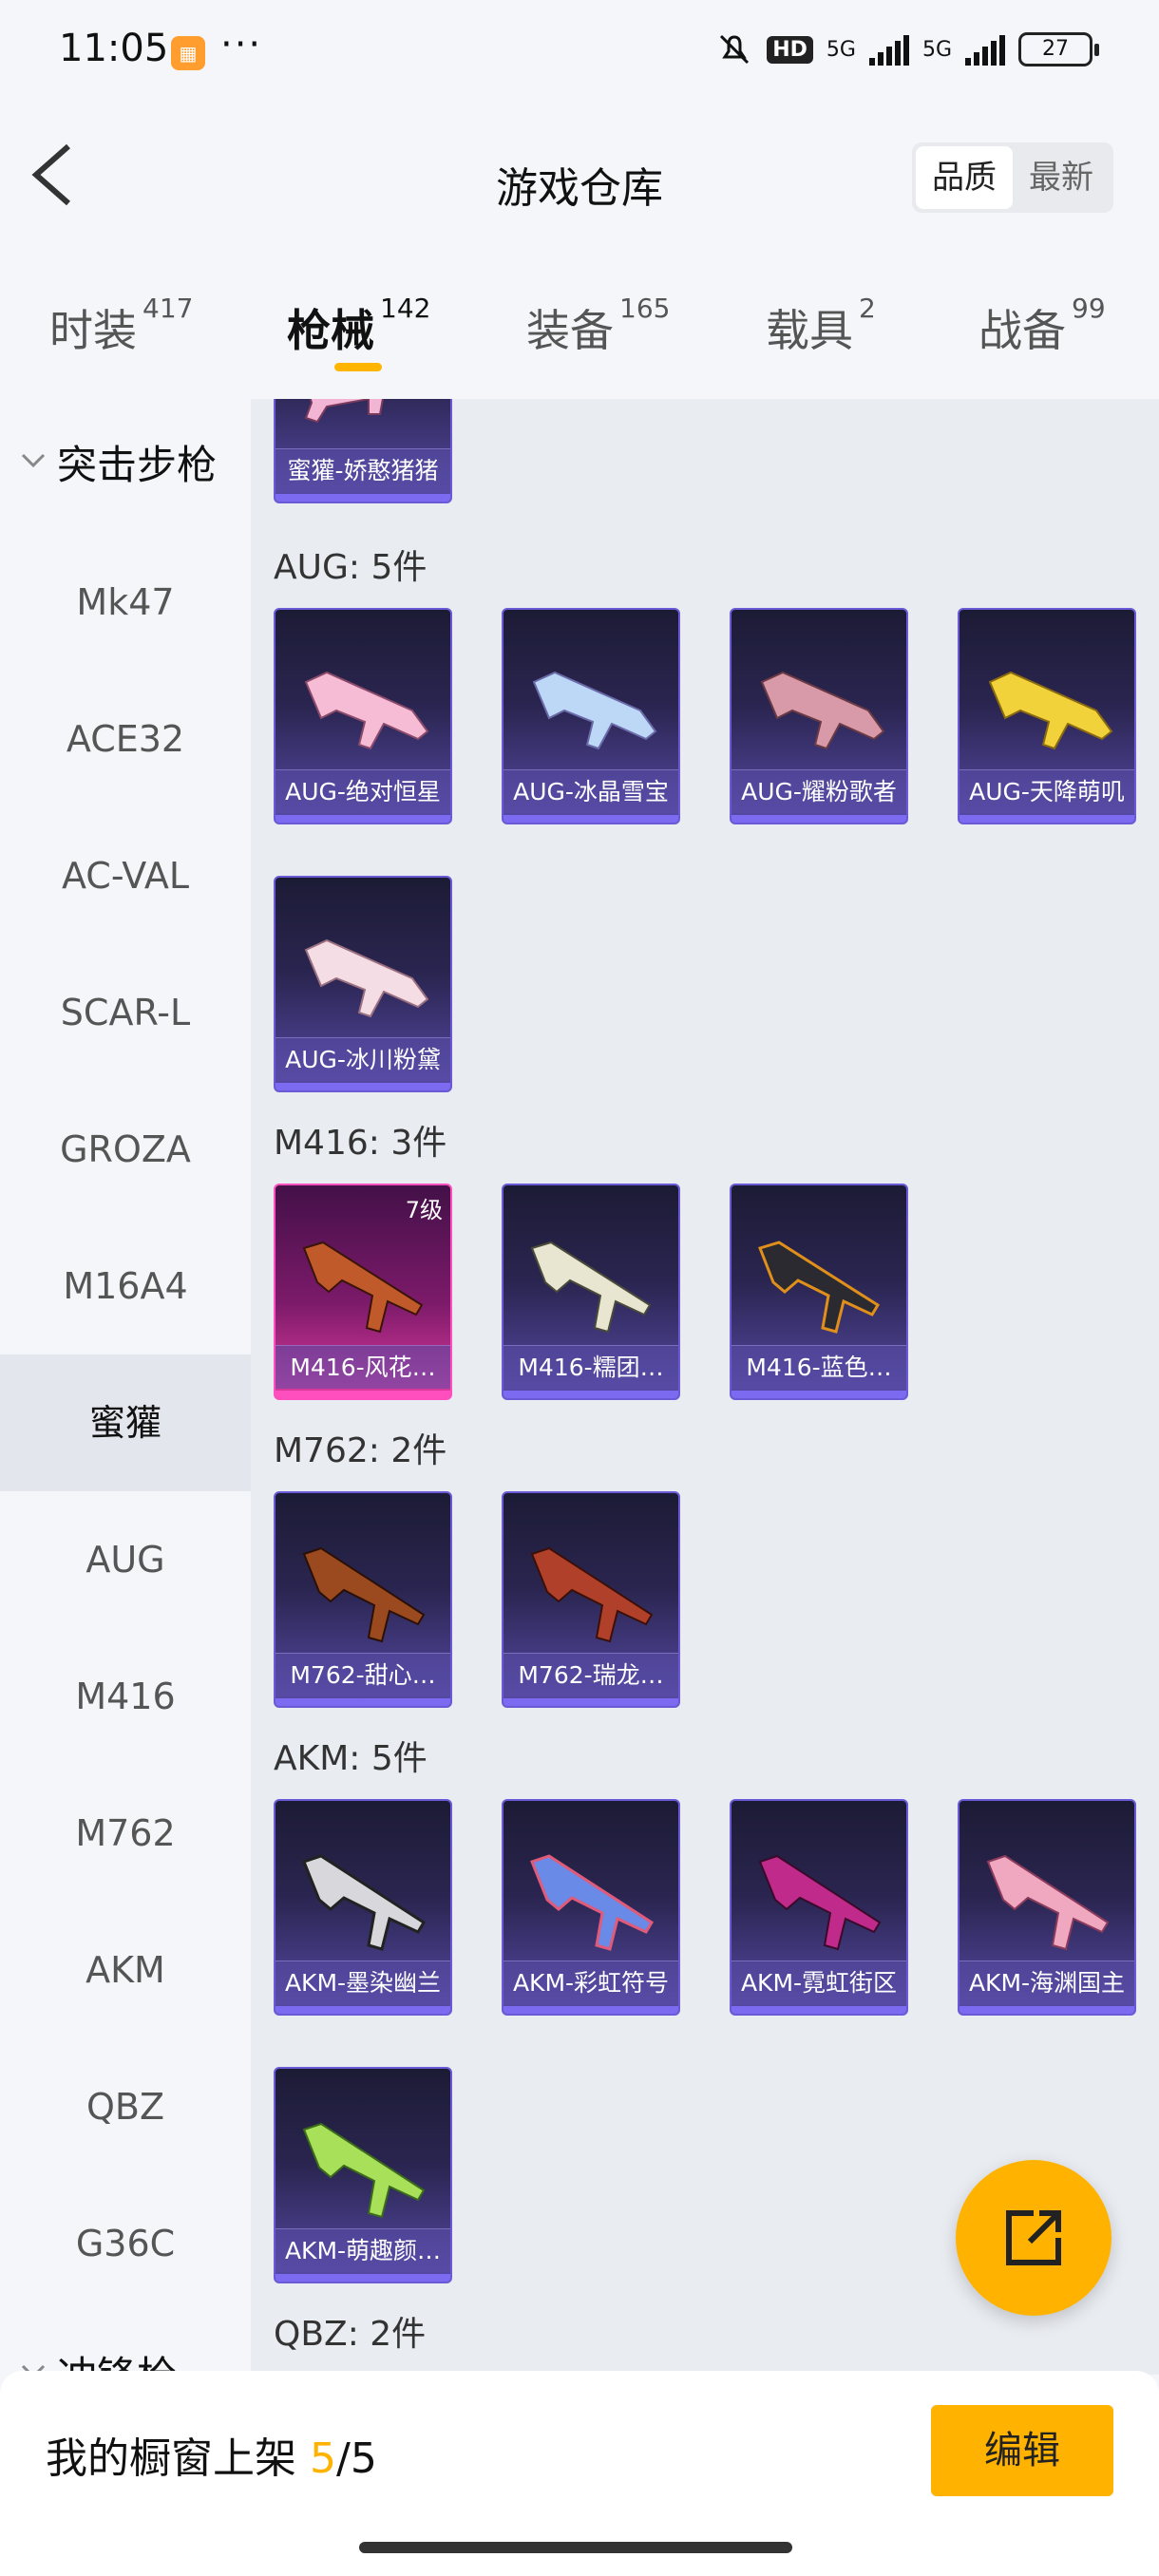 This screenshot has height=2576, width=1159. Describe the element at coordinates (351, 1758) in the screenshot. I see `section-title-akm: AKM: 5件` at that location.